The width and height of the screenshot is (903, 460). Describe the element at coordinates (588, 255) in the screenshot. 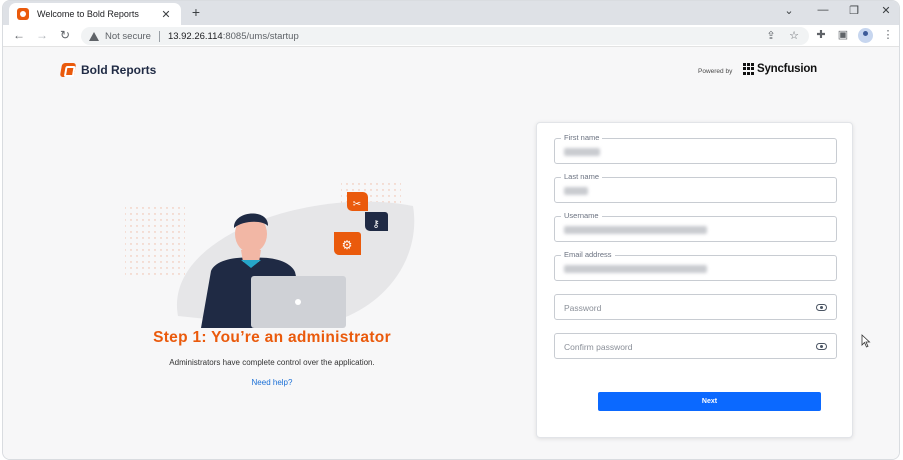

I see `email-label: Email address` at that location.